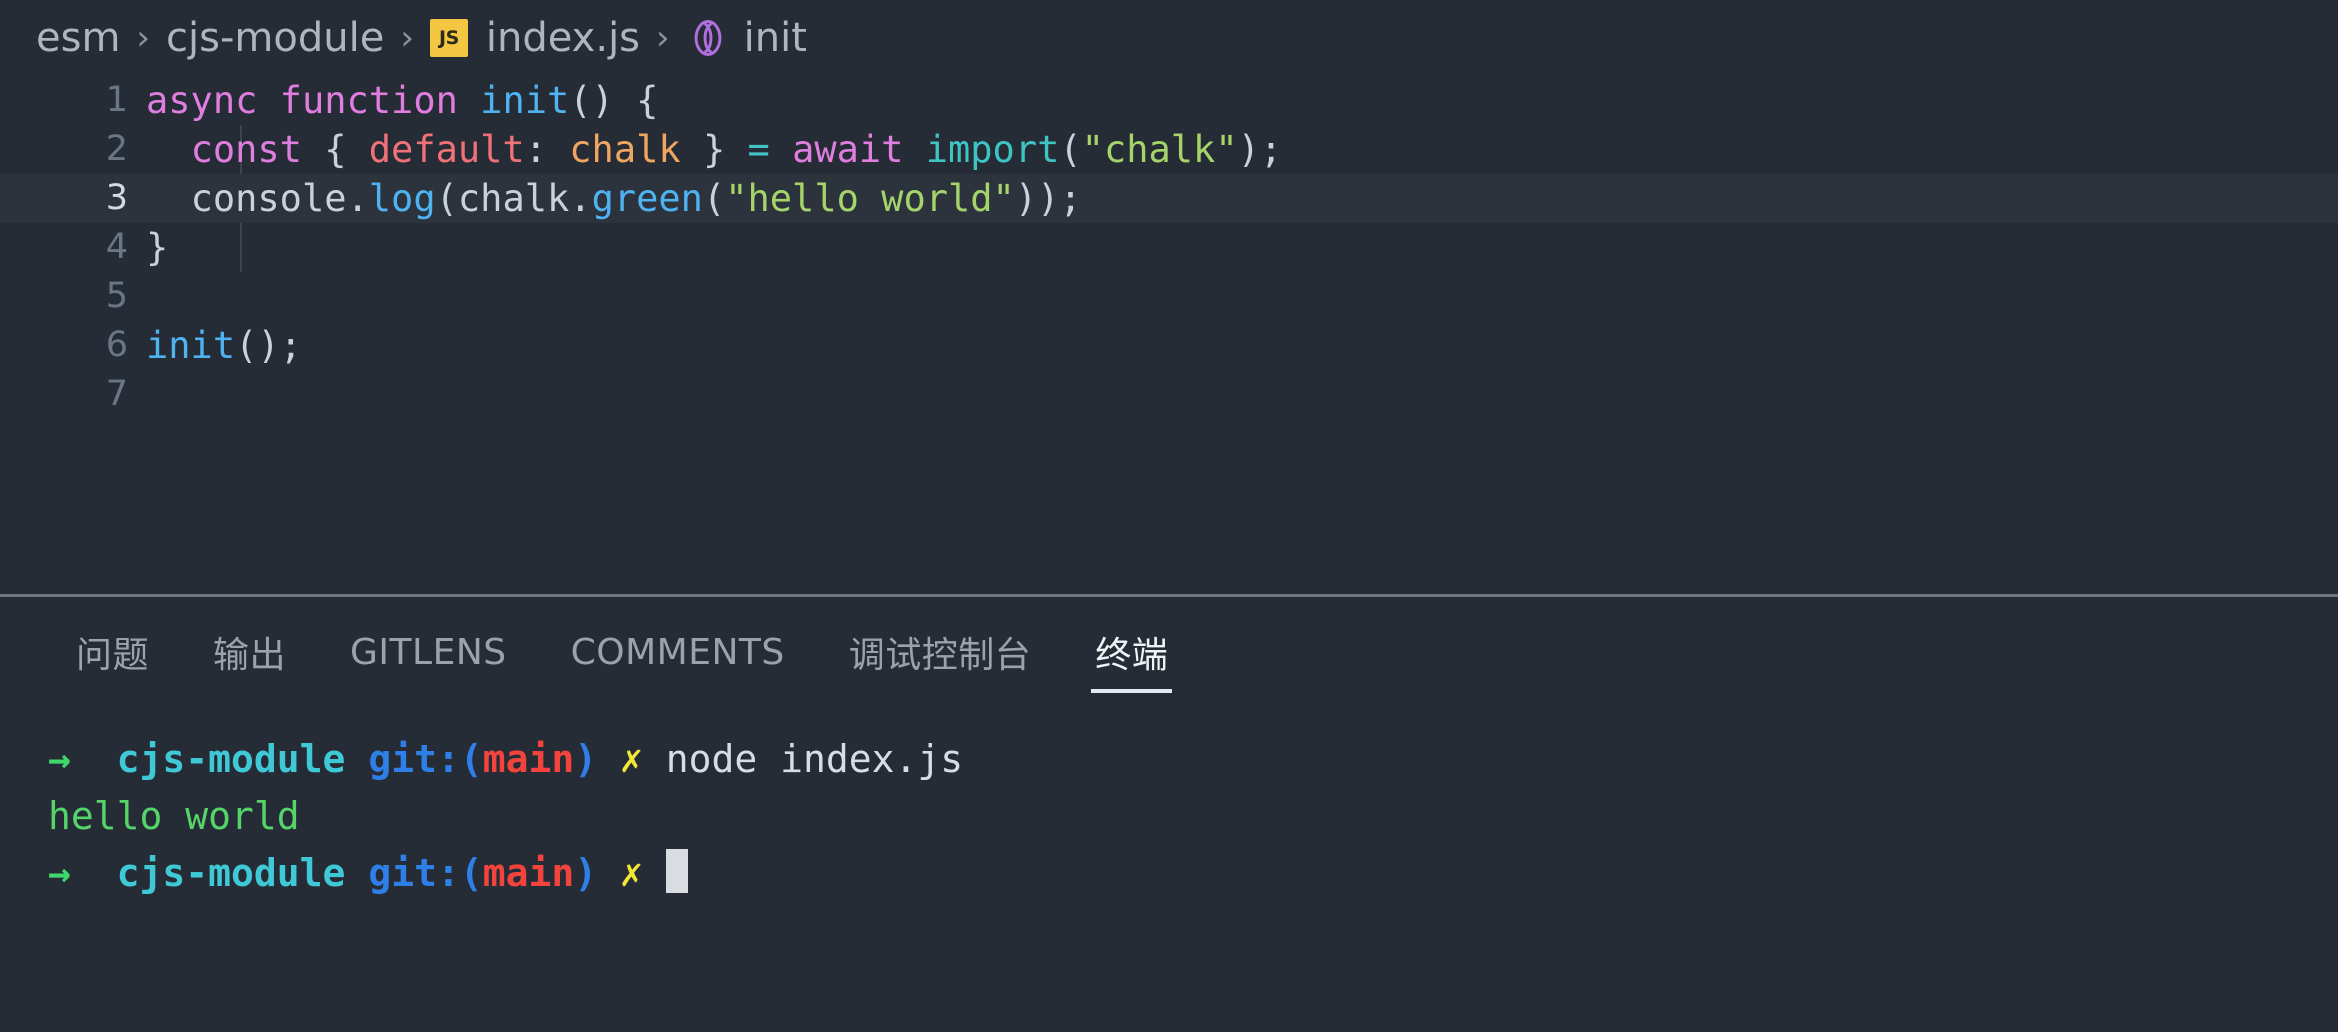 The height and width of the screenshot is (1032, 2338). I want to click on panel-tab: 输出, so click(249, 652).